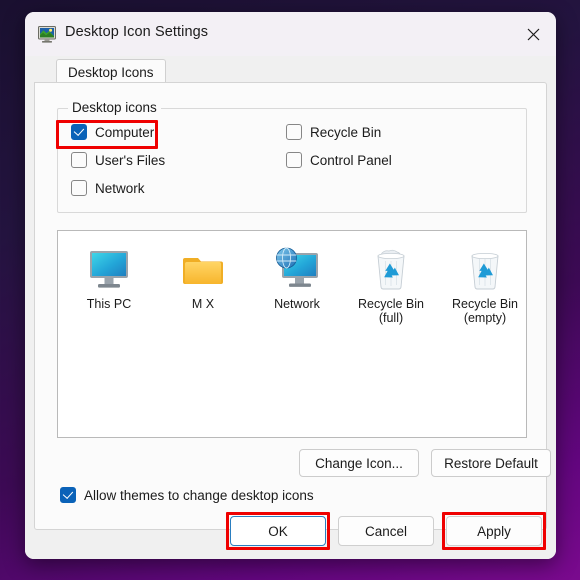 This screenshot has width=580, height=580. I want to click on recycle-bin-full-icon, so click(391, 266).